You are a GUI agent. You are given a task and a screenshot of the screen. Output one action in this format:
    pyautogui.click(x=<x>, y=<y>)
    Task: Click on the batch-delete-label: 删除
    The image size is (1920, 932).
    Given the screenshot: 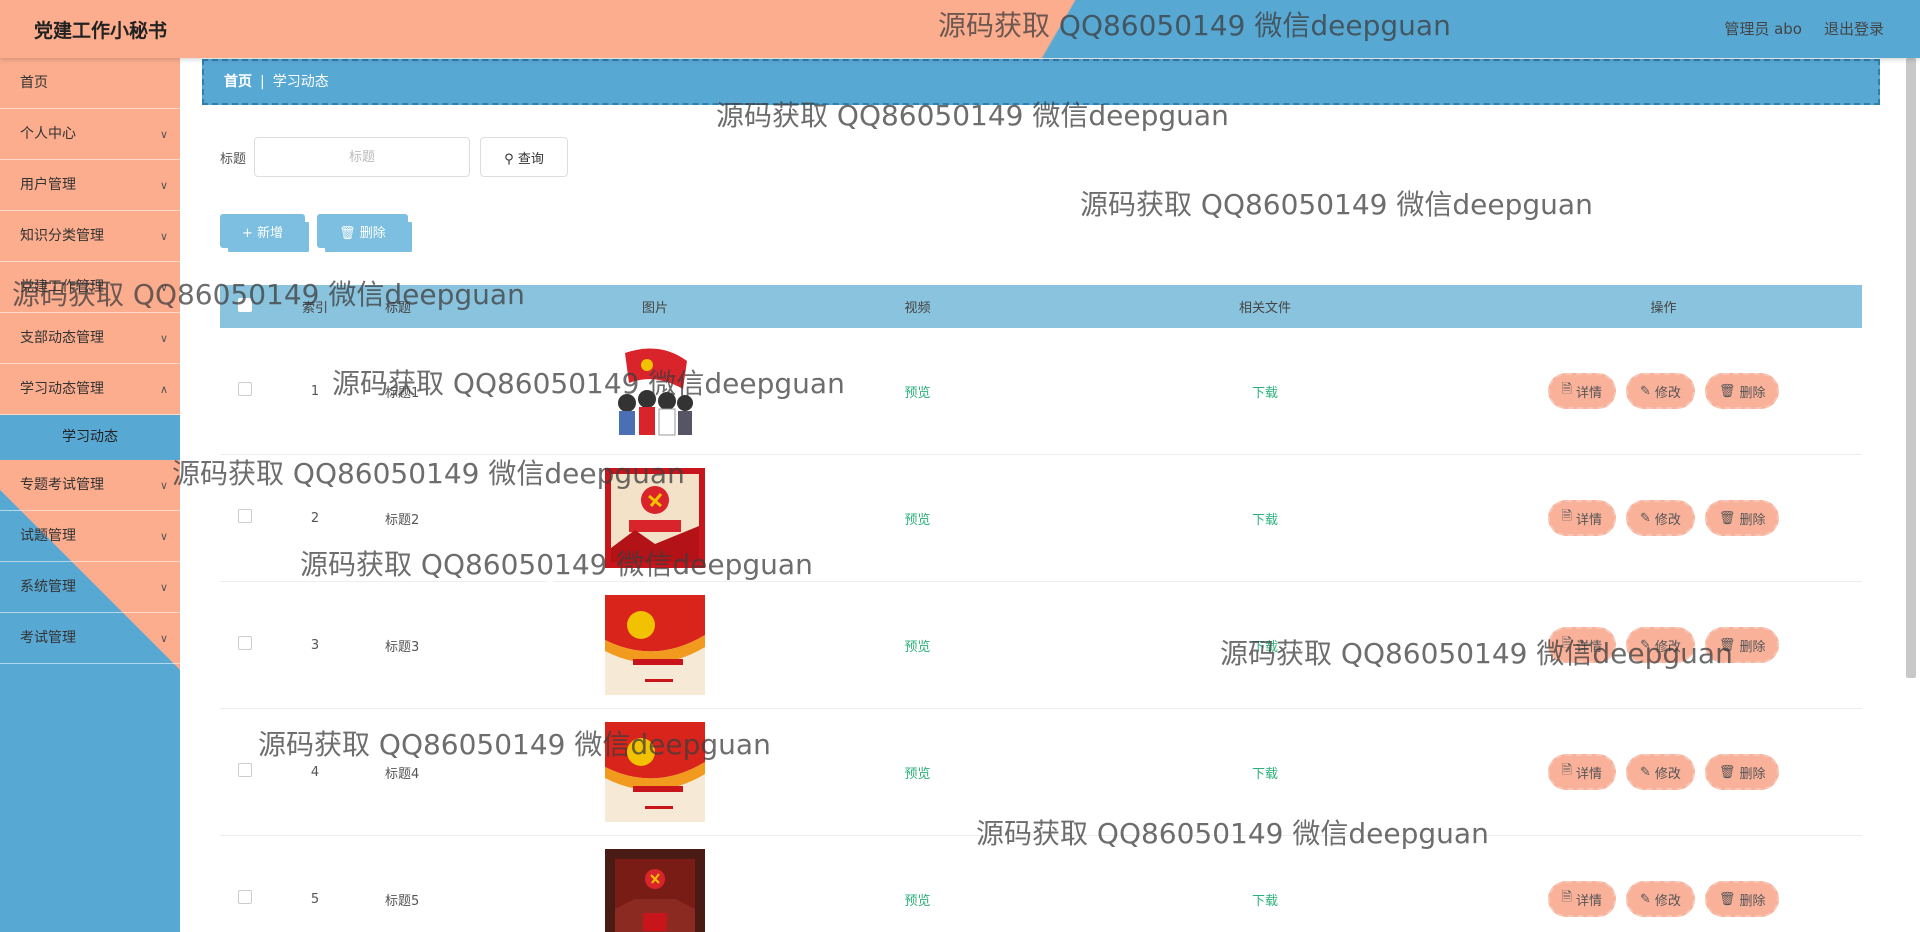 What is the action you would take?
    pyautogui.click(x=372, y=233)
    